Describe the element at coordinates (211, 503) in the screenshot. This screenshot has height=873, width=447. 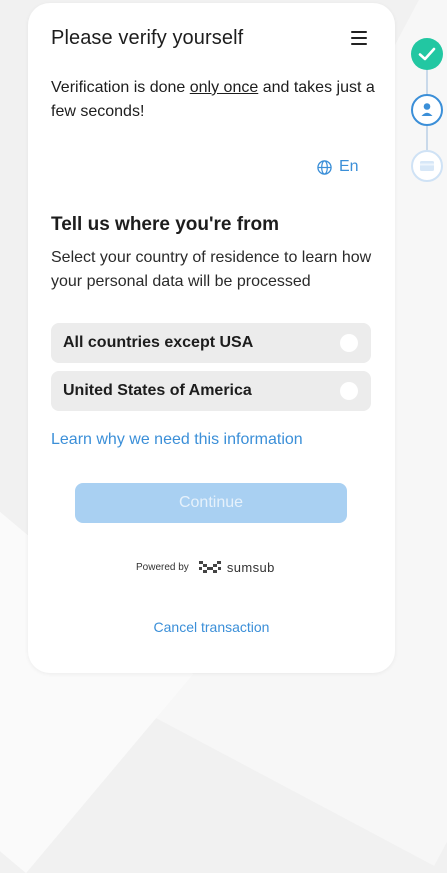
I see `continue-button: Continue` at that location.